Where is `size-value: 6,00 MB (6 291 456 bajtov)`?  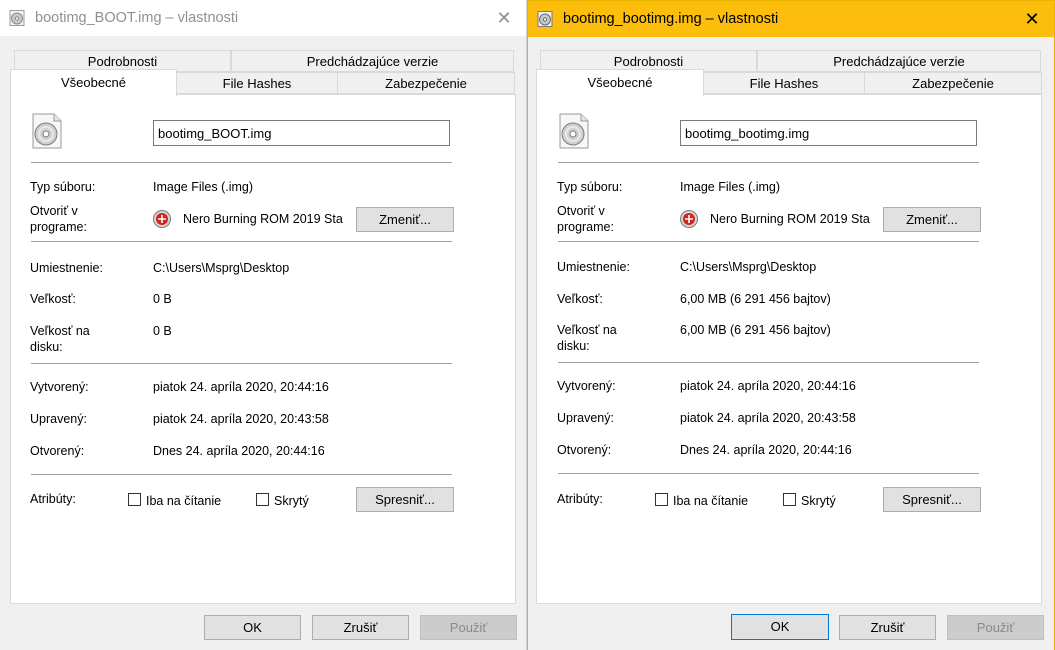 size-value: 6,00 MB (6 291 456 bajtov) is located at coordinates (755, 299).